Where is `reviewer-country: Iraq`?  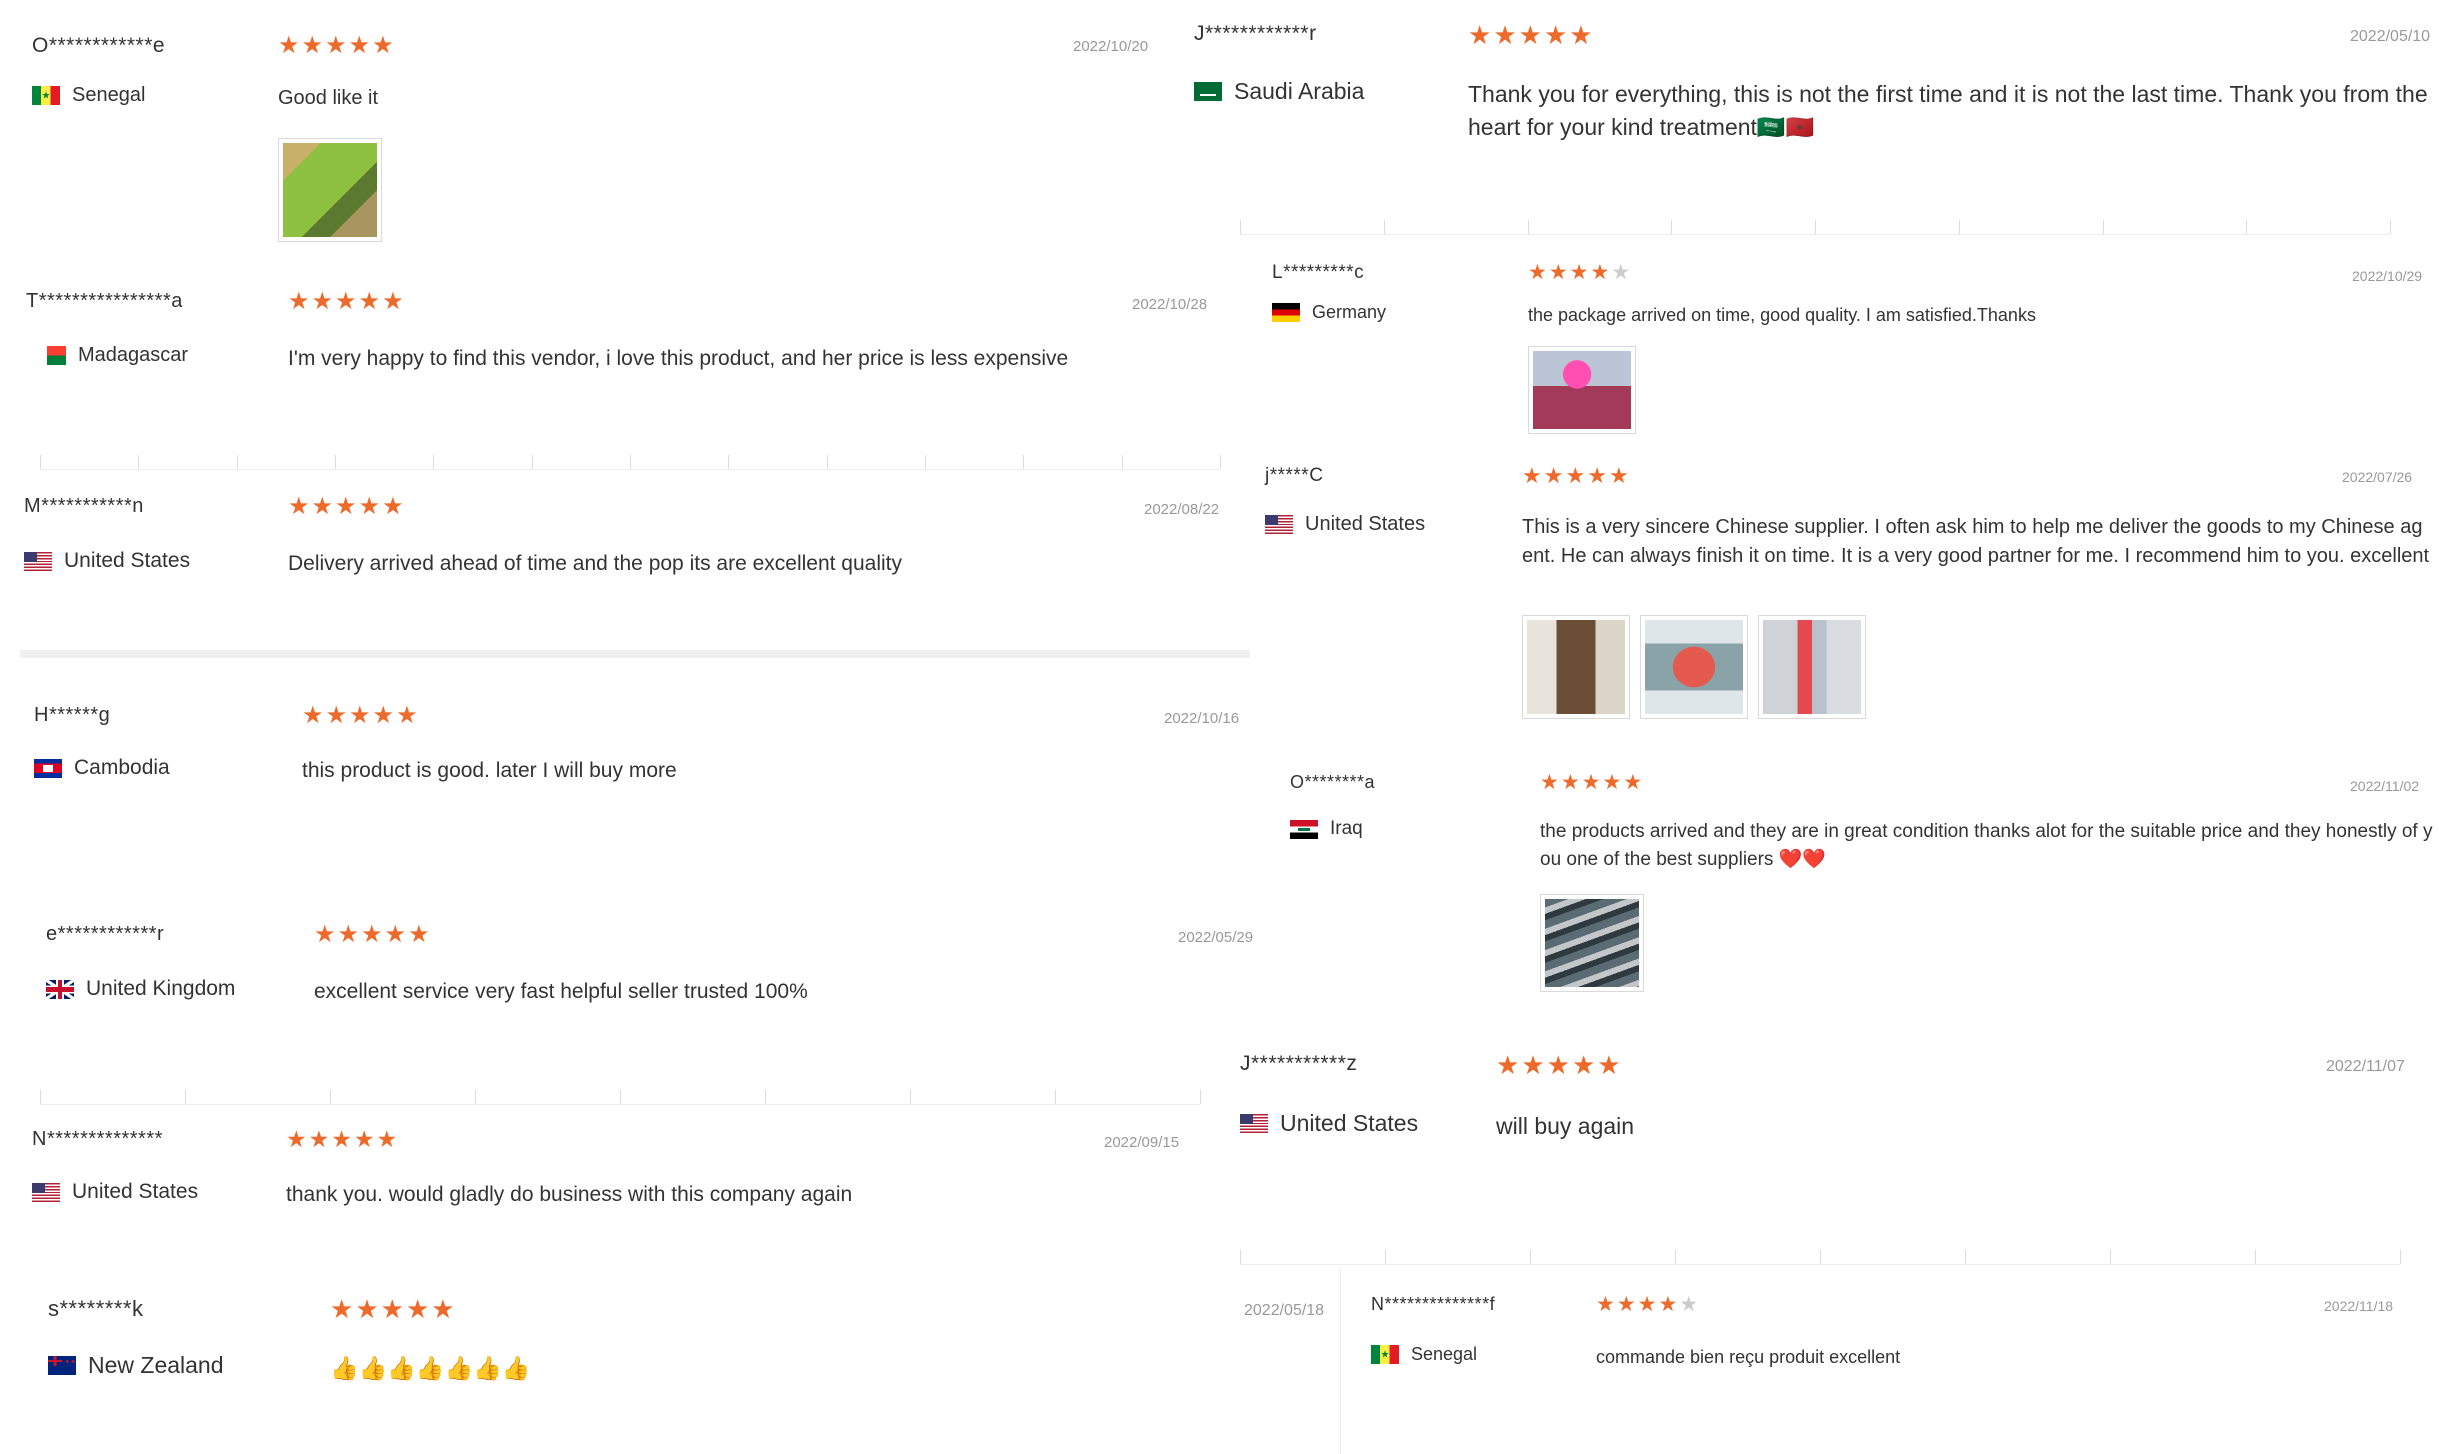 reviewer-country: Iraq is located at coordinates (1326, 829).